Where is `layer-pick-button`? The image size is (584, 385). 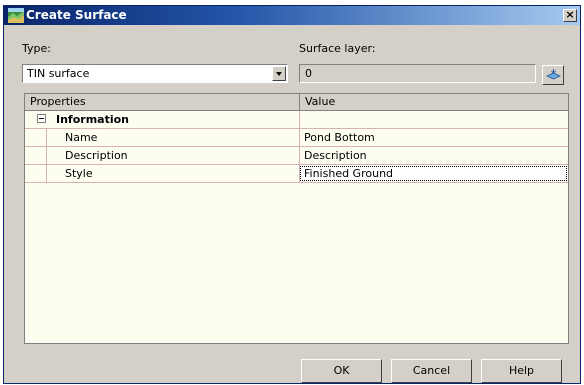 layer-pick-button is located at coordinates (553, 75).